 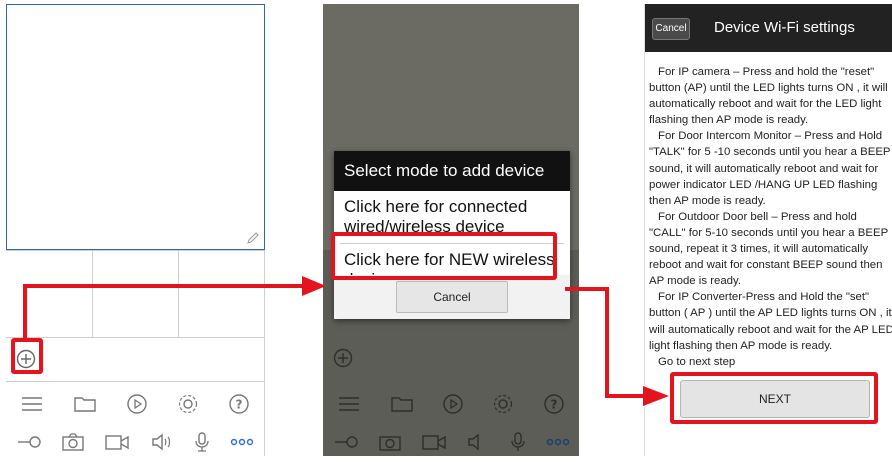 What do you see at coordinates (253, 238) in the screenshot?
I see `edit-pencil-icon` at bounding box center [253, 238].